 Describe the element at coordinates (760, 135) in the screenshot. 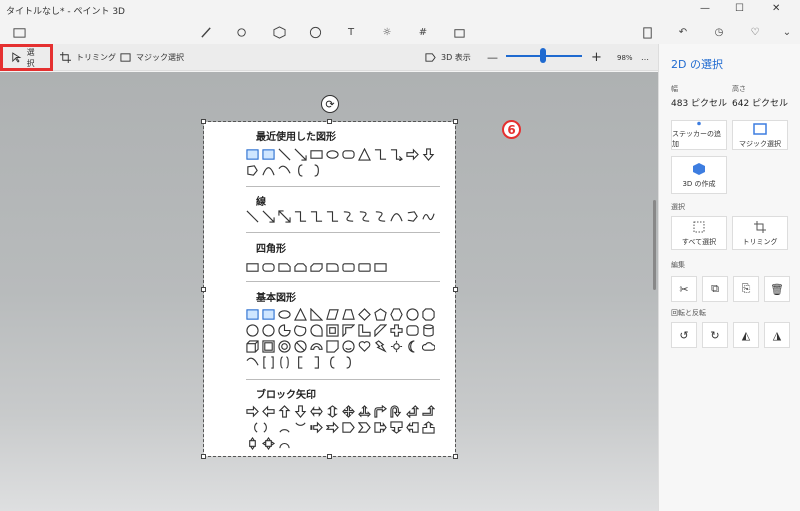

I see `magic-select-panel-button: マジック選択` at that location.